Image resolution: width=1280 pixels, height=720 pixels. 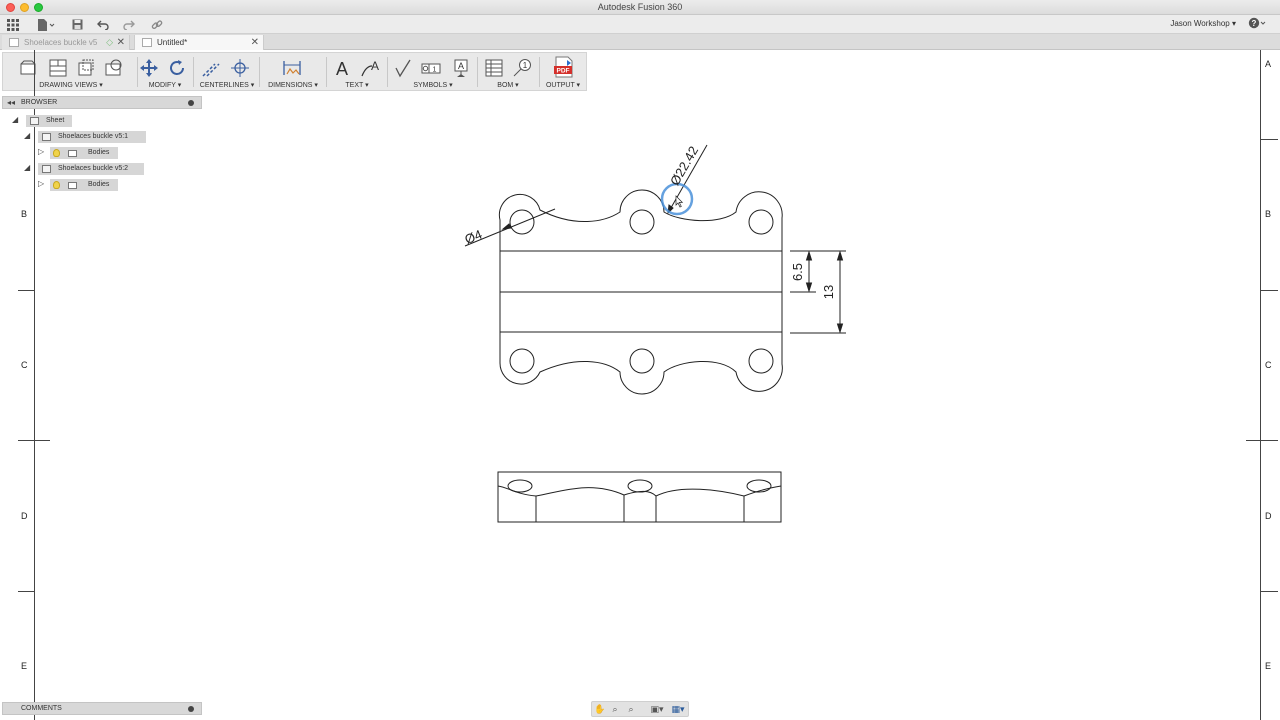 I want to click on top-view-outline, so click(x=640, y=219).